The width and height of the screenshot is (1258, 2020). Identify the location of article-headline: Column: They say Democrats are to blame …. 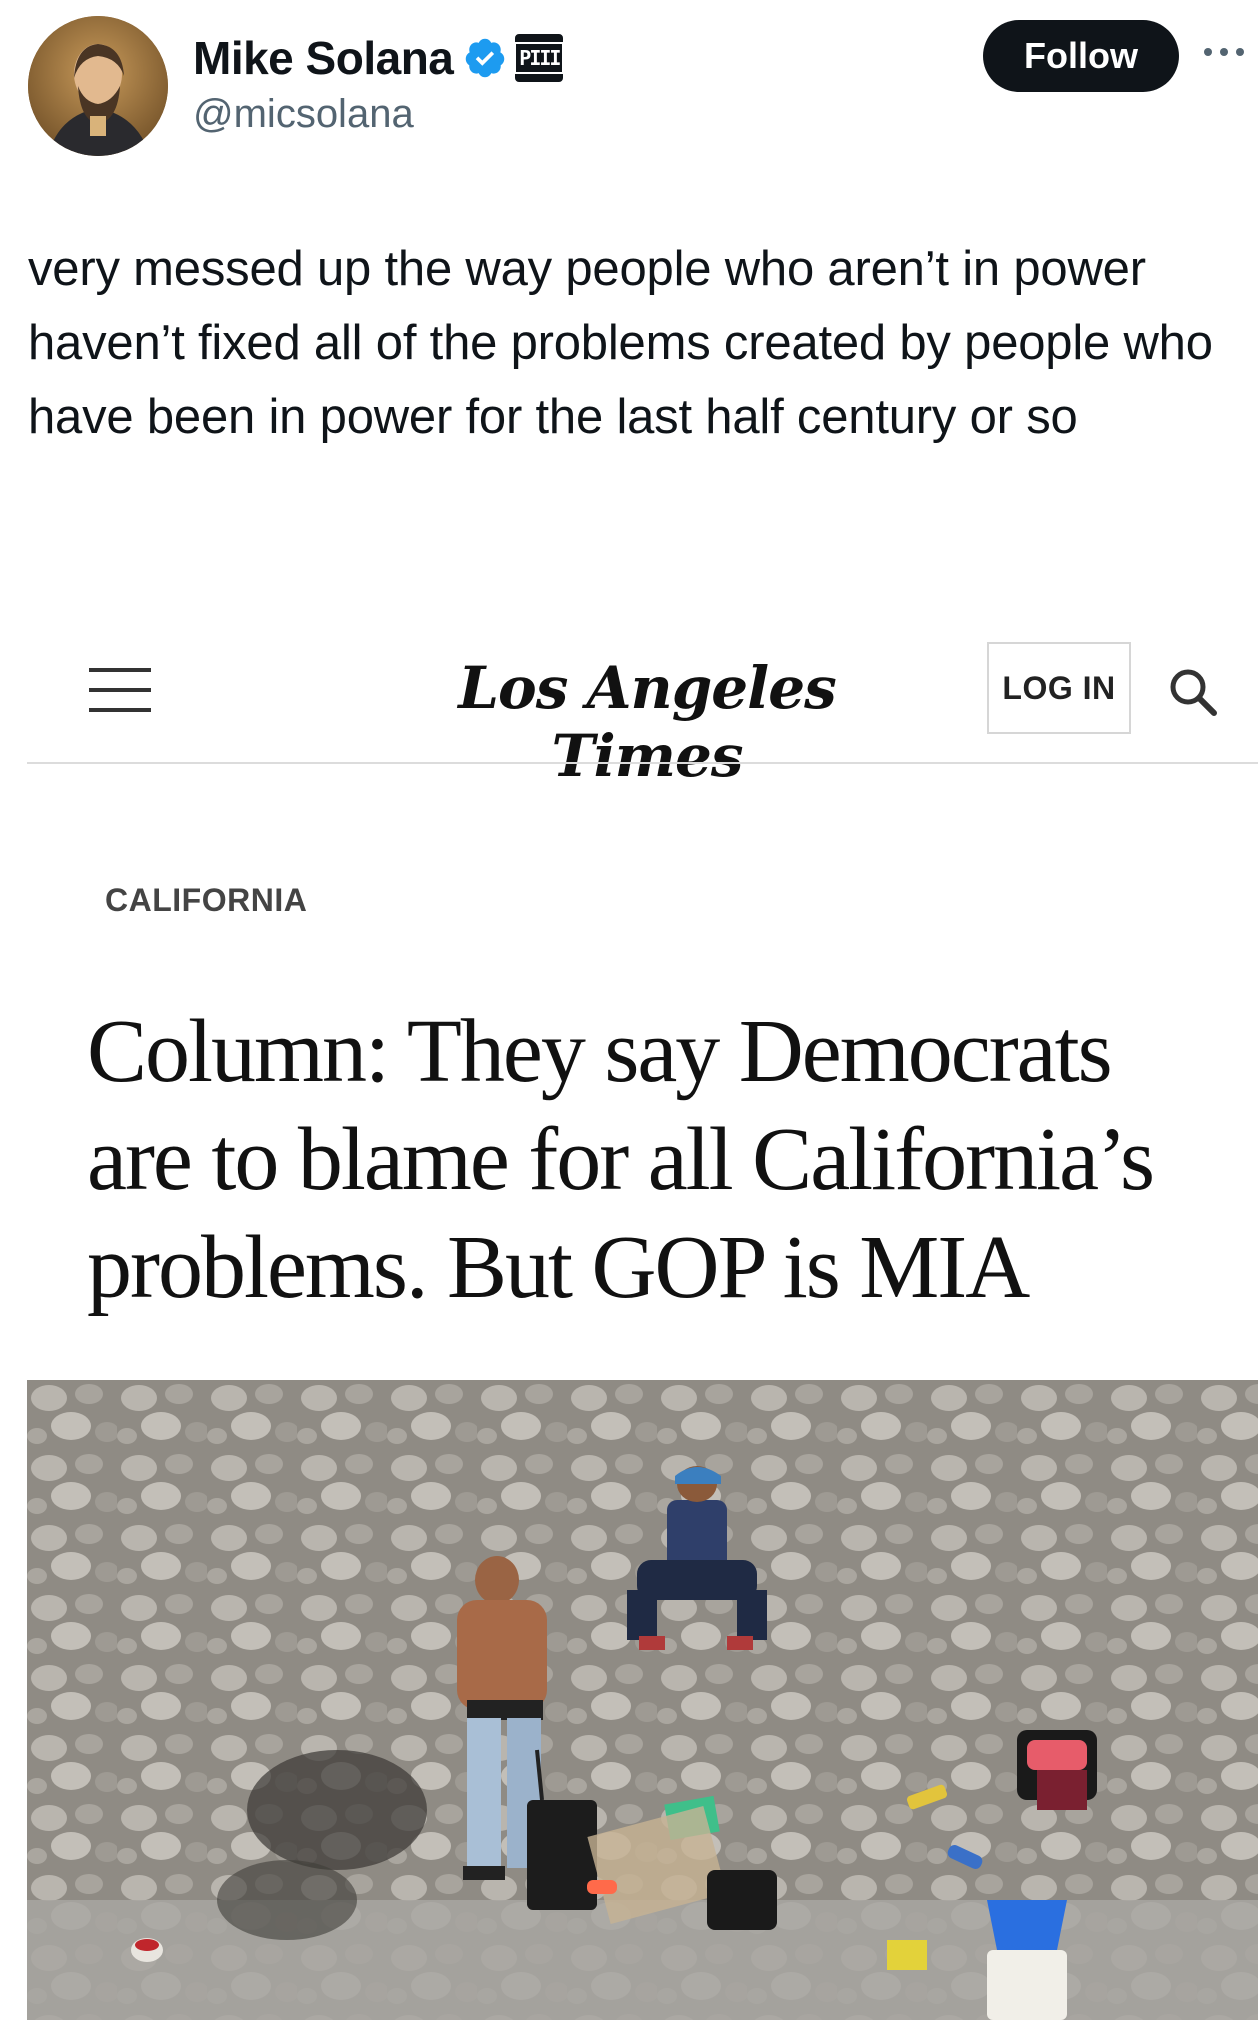
(637, 1160).